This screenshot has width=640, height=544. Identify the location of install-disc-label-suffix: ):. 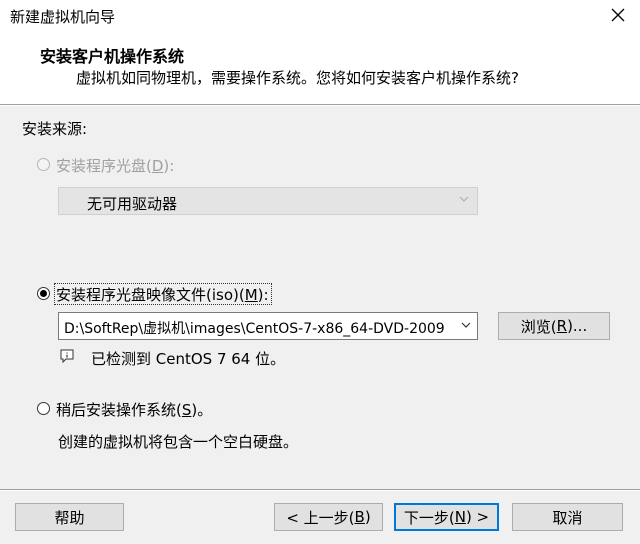
(169, 166).